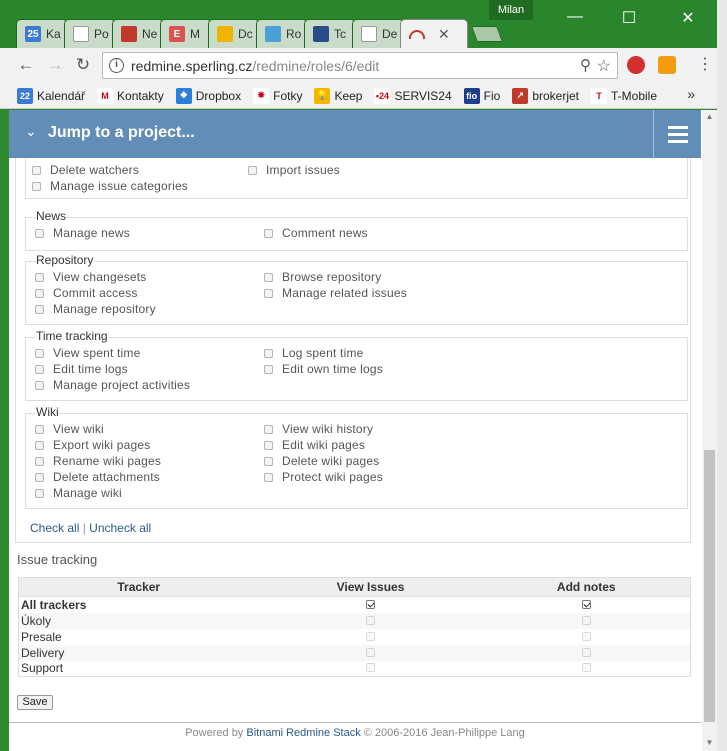 This screenshot has height=751, width=727. Describe the element at coordinates (42, 33) in the screenshot. I see `tab-0: 25 Ka` at that location.